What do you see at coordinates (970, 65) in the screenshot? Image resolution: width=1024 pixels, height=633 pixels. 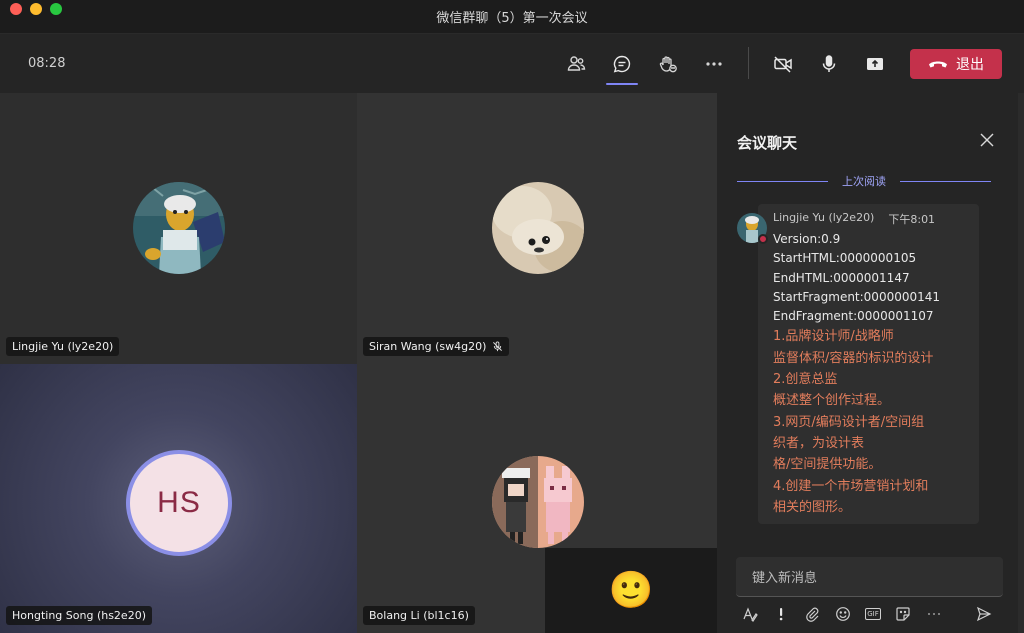 I see `leave-label: 退出` at bounding box center [970, 65].